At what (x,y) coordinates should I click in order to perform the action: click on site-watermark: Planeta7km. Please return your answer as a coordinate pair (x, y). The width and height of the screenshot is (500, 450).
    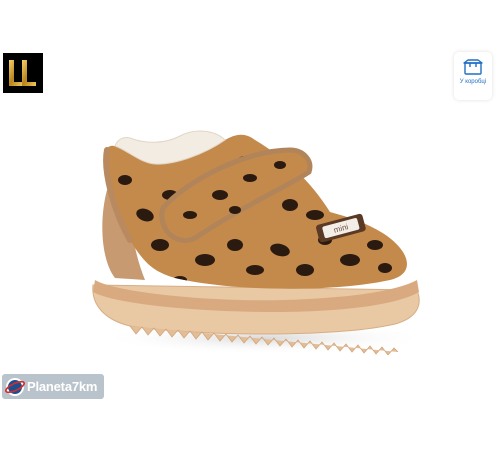
    Looking at the image, I should click on (53, 386).